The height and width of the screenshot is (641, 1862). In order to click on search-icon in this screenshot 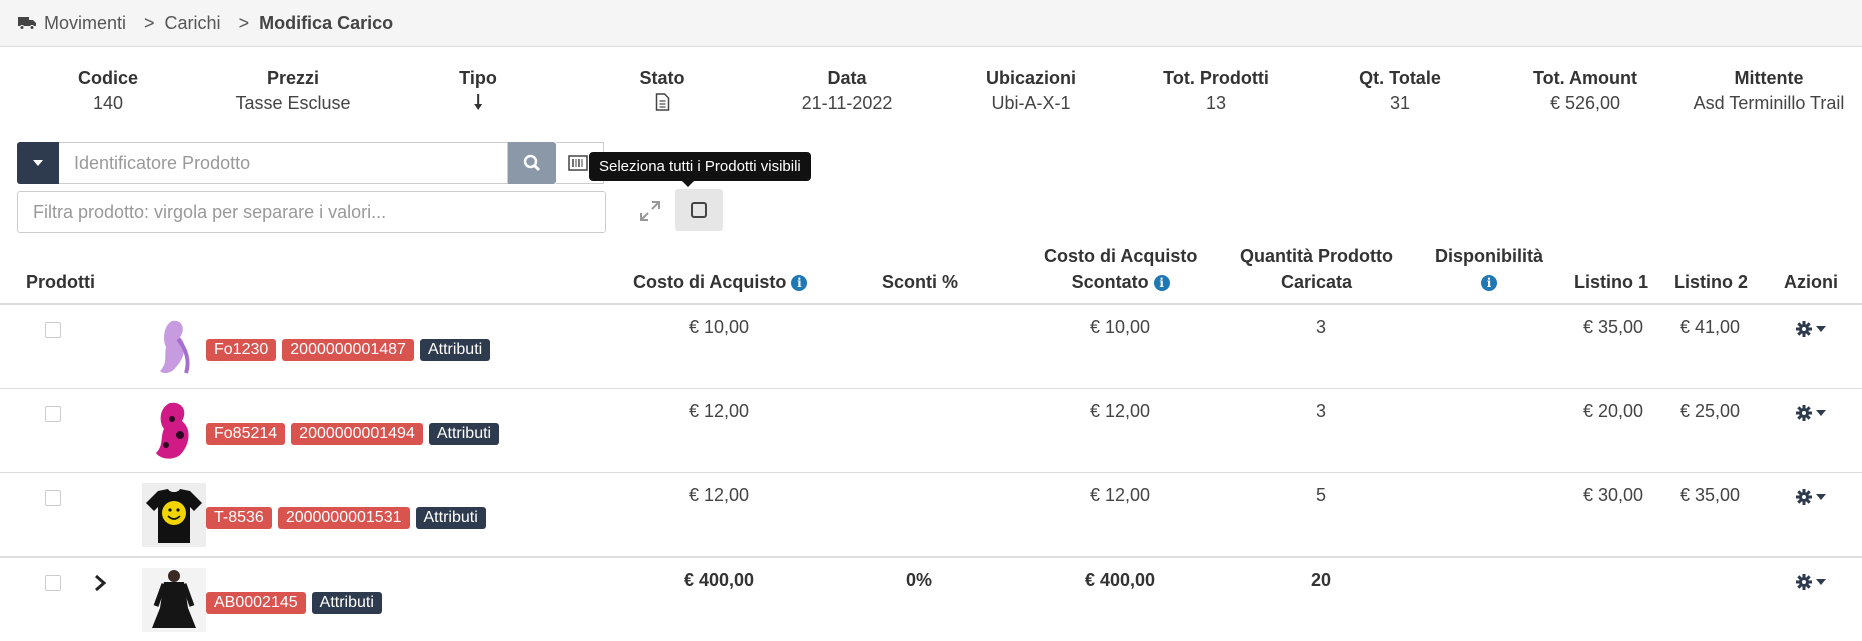, I will do `click(532, 163)`.